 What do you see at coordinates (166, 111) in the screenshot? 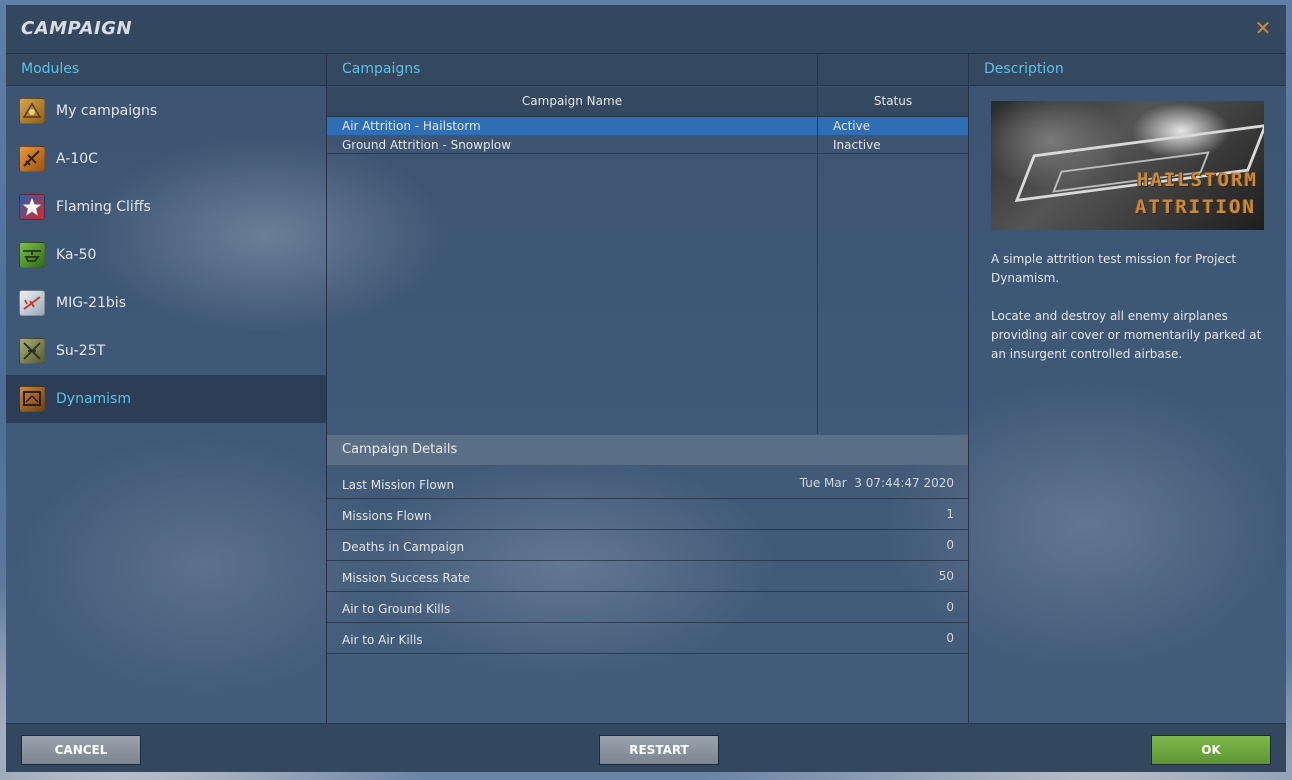
I see `module-item-my-campaigns: My campaigns` at bounding box center [166, 111].